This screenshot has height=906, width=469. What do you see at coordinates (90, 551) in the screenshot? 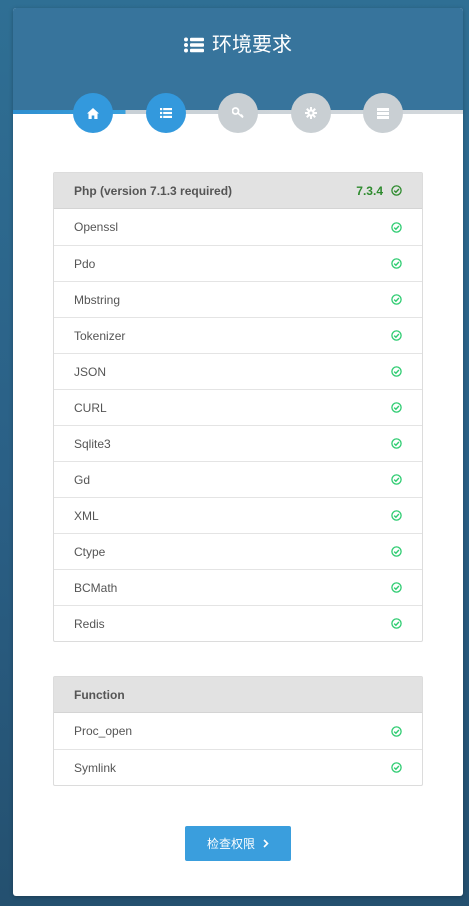
I see `list-item-label: Ctype` at bounding box center [90, 551].